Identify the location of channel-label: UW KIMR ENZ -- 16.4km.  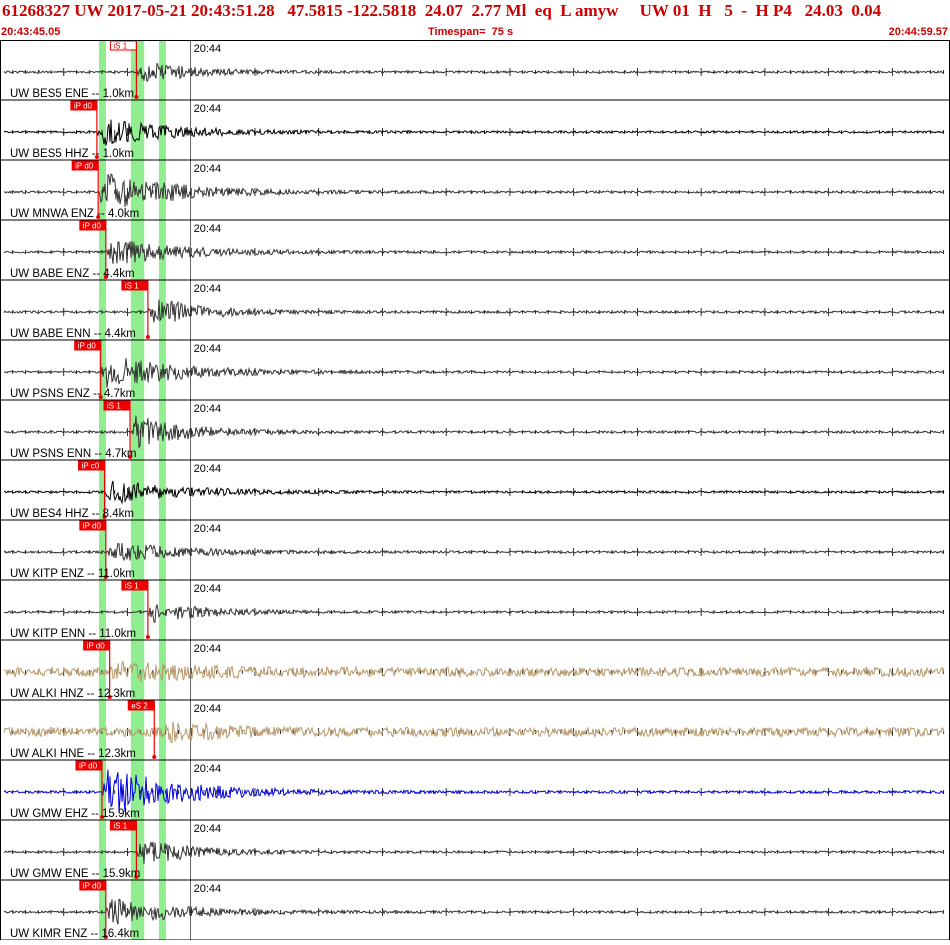
(74, 934).